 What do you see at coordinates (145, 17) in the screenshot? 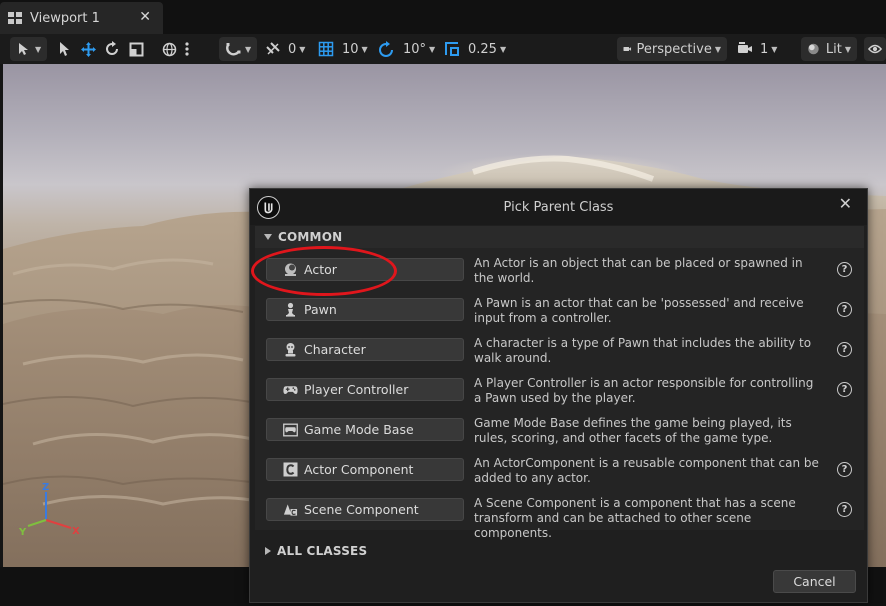
I see `tab-close-icon: ✕` at bounding box center [145, 17].